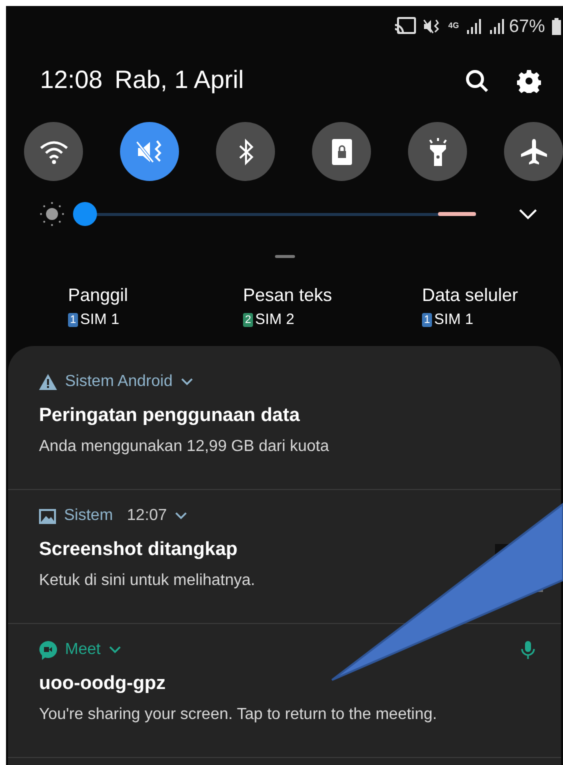 The width and height of the screenshot is (563, 765). What do you see at coordinates (288, 295) in the screenshot?
I see `sim-setting-label: Pesan teks` at bounding box center [288, 295].